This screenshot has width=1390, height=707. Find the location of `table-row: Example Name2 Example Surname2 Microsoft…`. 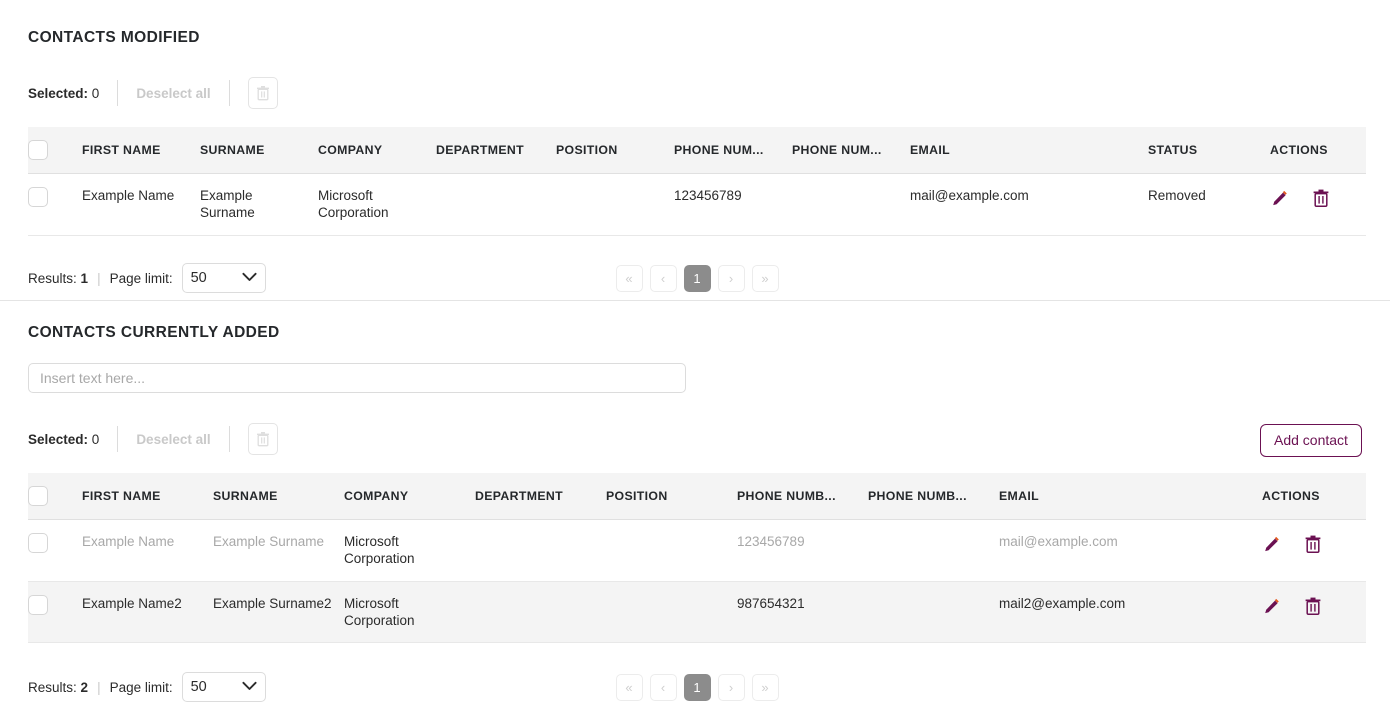

table-row: Example Name2 Example Surname2 Microsoft… is located at coordinates (697, 612).